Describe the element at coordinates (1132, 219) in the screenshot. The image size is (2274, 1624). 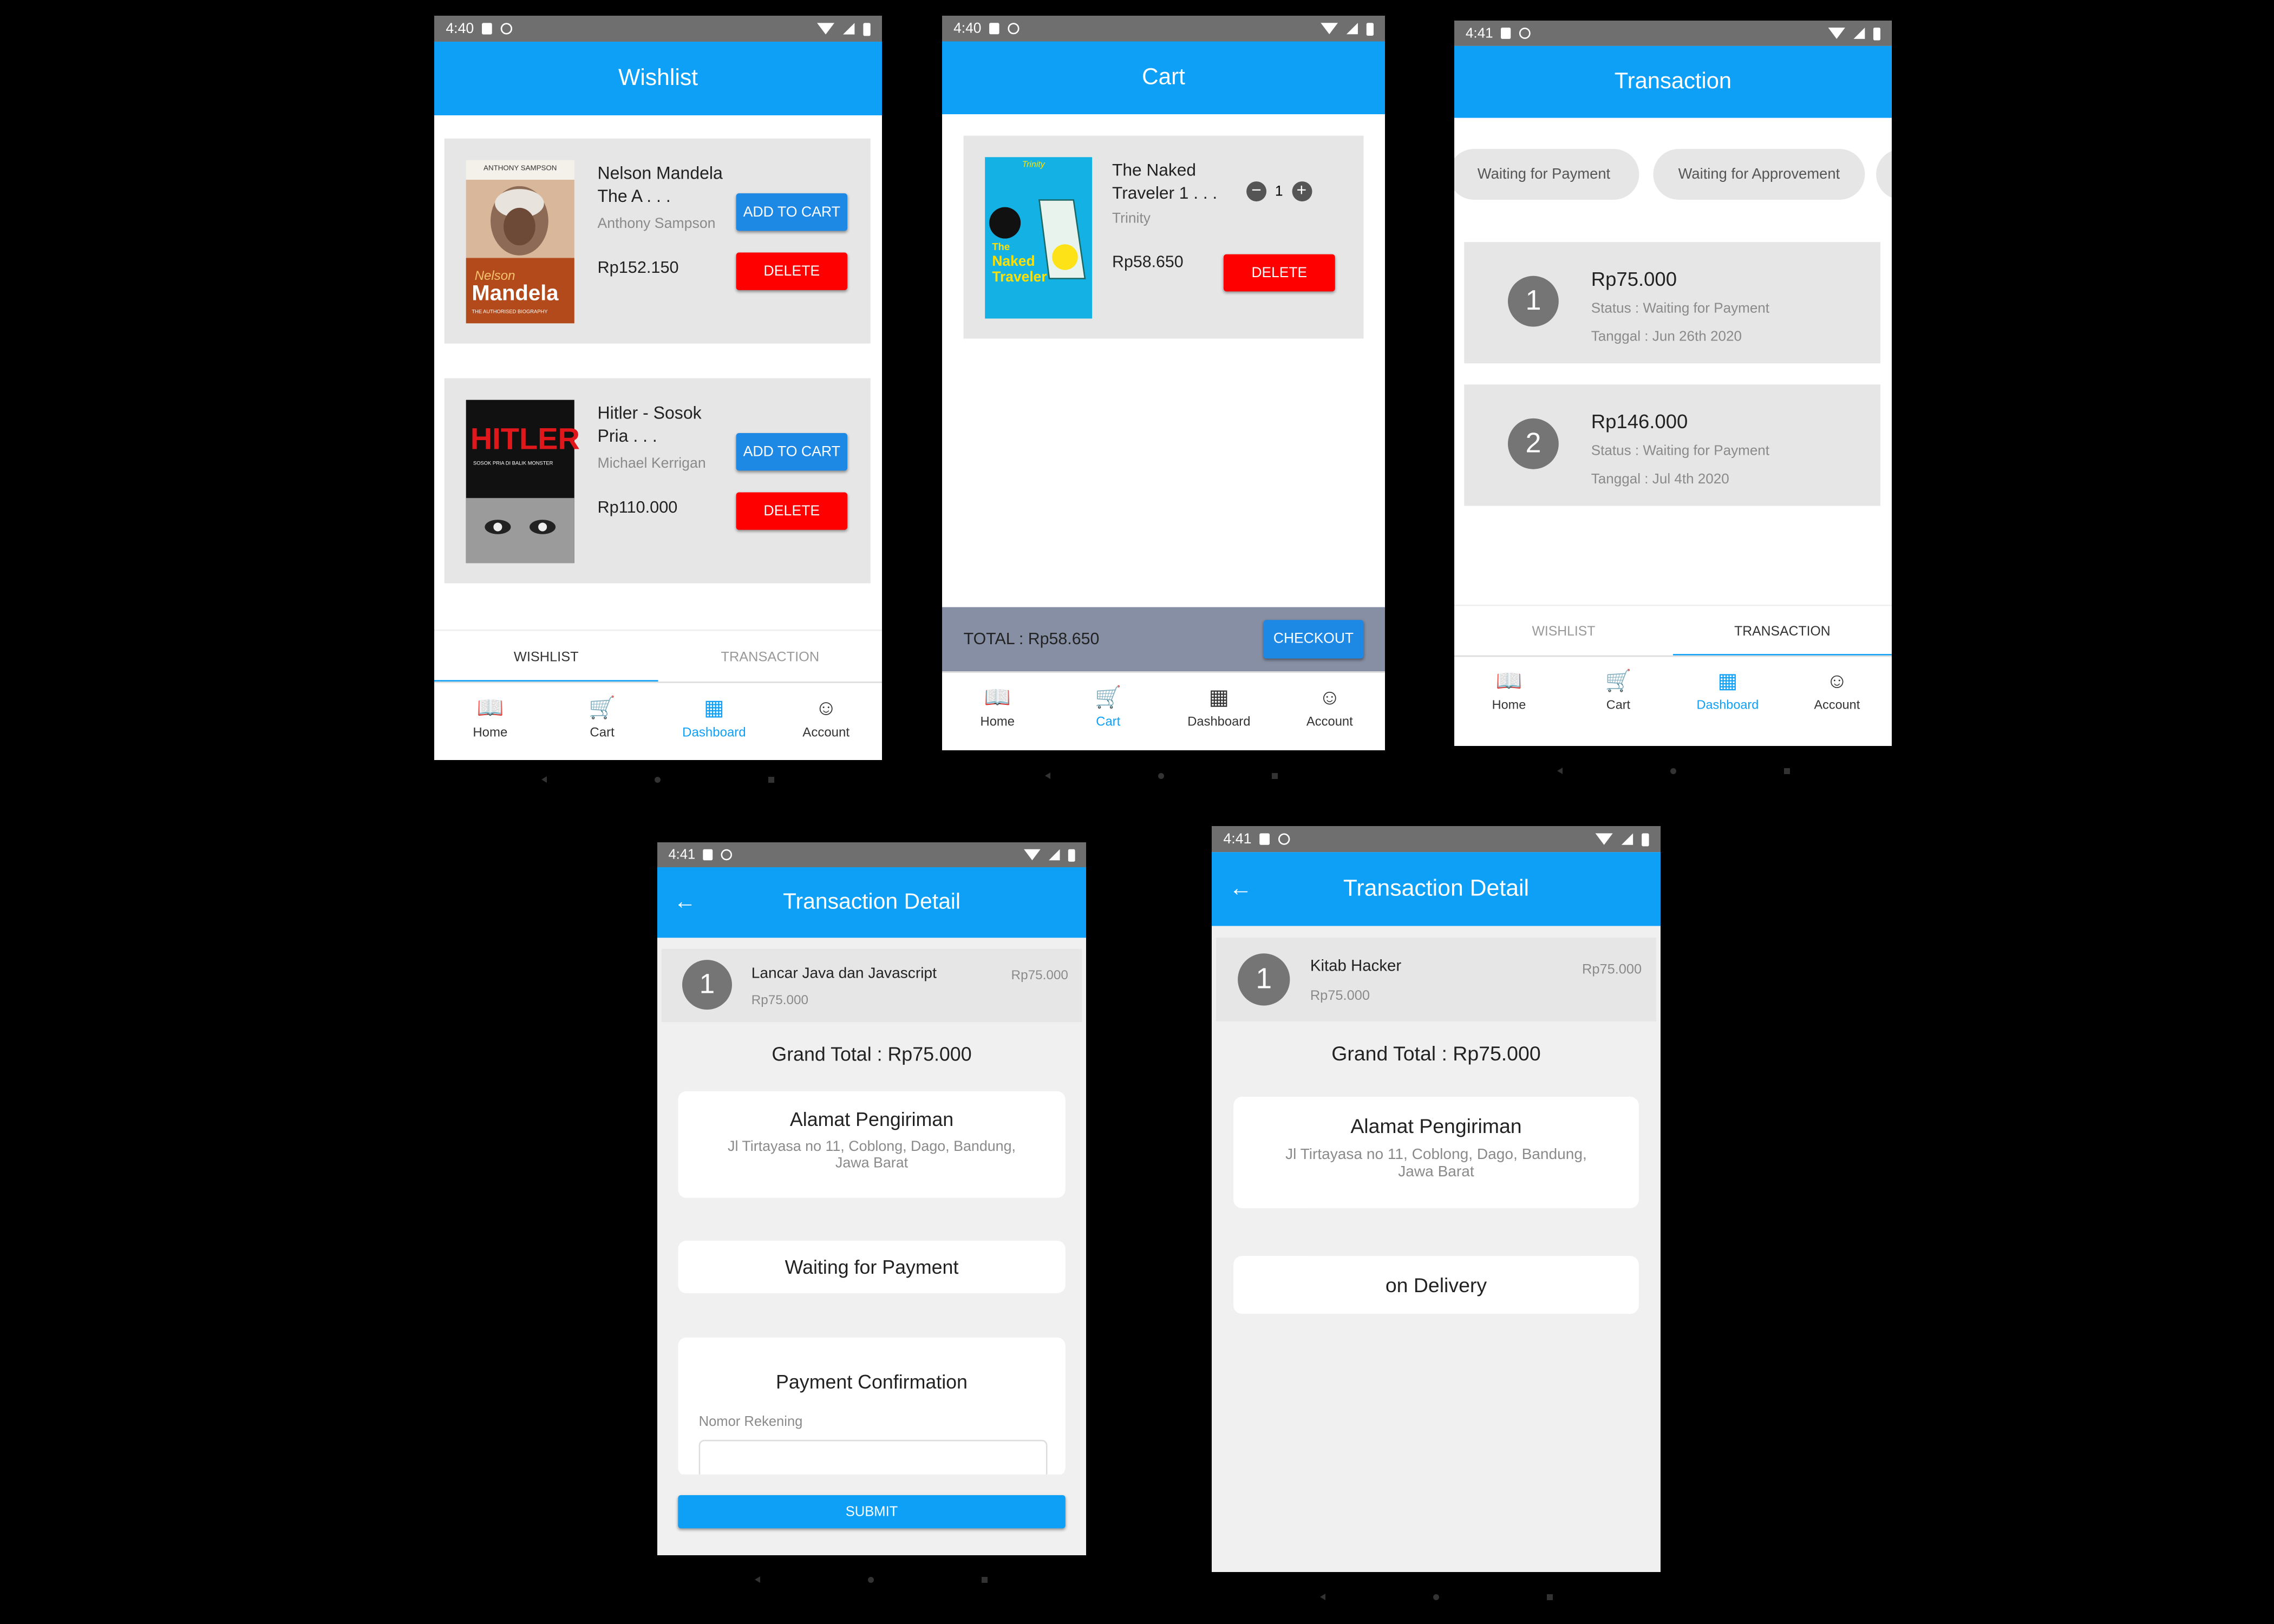
I see `book-author: Trinity` at that location.